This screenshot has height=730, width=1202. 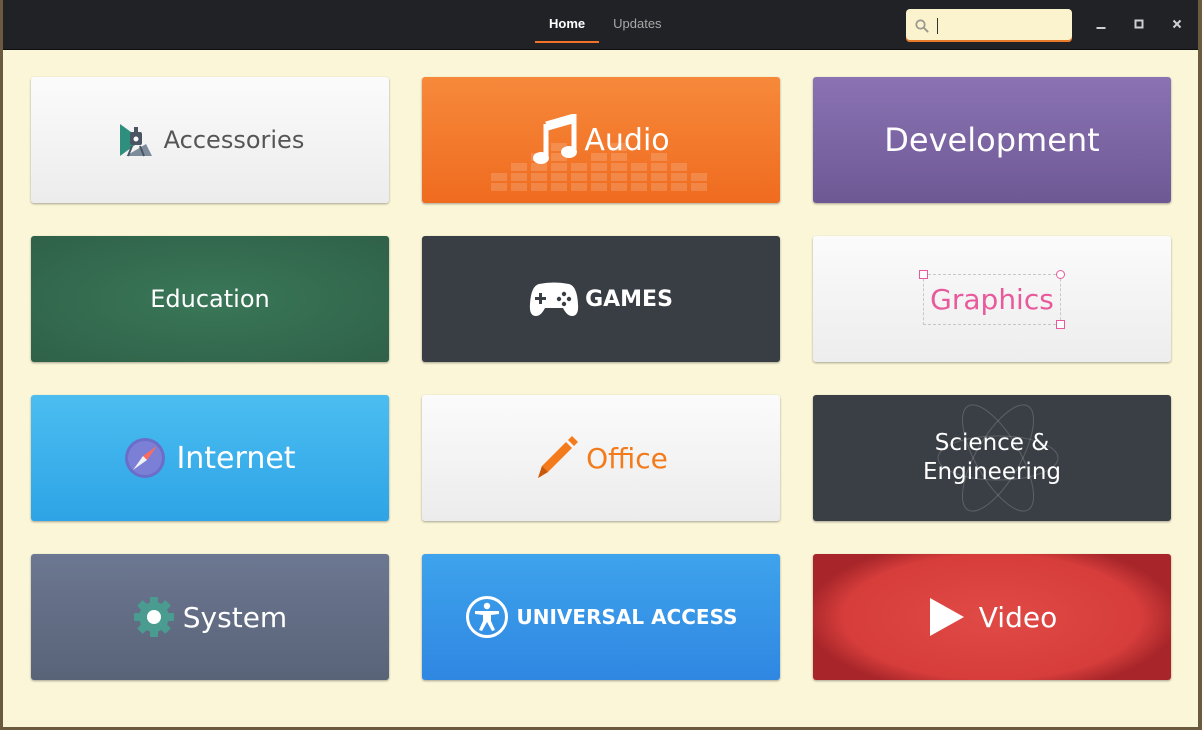 I want to click on category-label: Internet, so click(x=236, y=458).